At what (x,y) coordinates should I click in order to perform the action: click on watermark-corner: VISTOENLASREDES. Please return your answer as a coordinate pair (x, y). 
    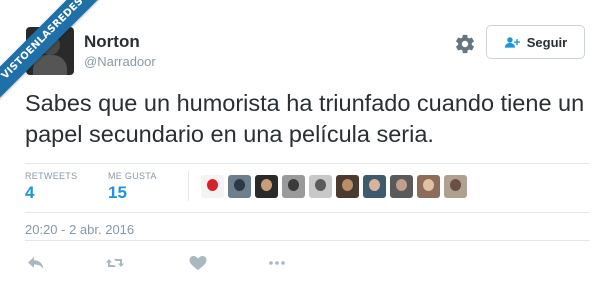
    Looking at the image, I should click on (55, 55).